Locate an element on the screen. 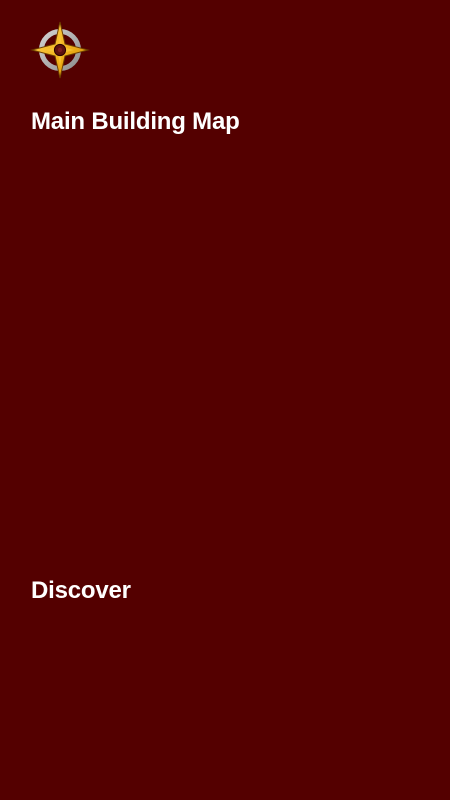 The image size is (450, 800). discover-heading: Discover is located at coordinates (81, 590).